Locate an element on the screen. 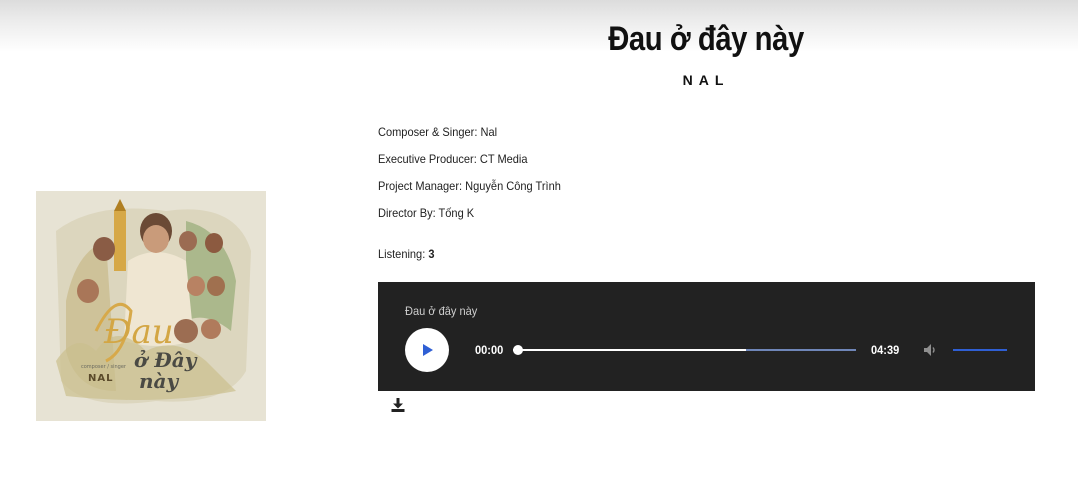 Image resolution: width=1078 pixels, height=480 pixels. listening-count: Listening: 3 is located at coordinates (406, 254).